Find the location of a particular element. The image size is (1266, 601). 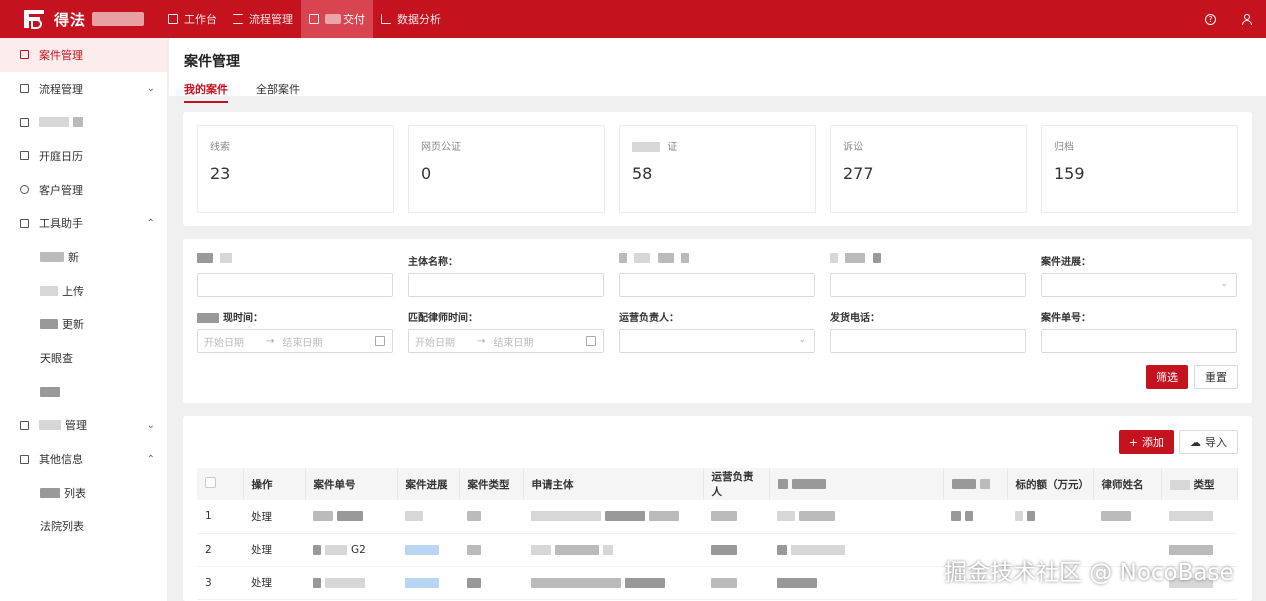

sidebar-item-management: 管理 ⌄ is located at coordinates (83, 426).